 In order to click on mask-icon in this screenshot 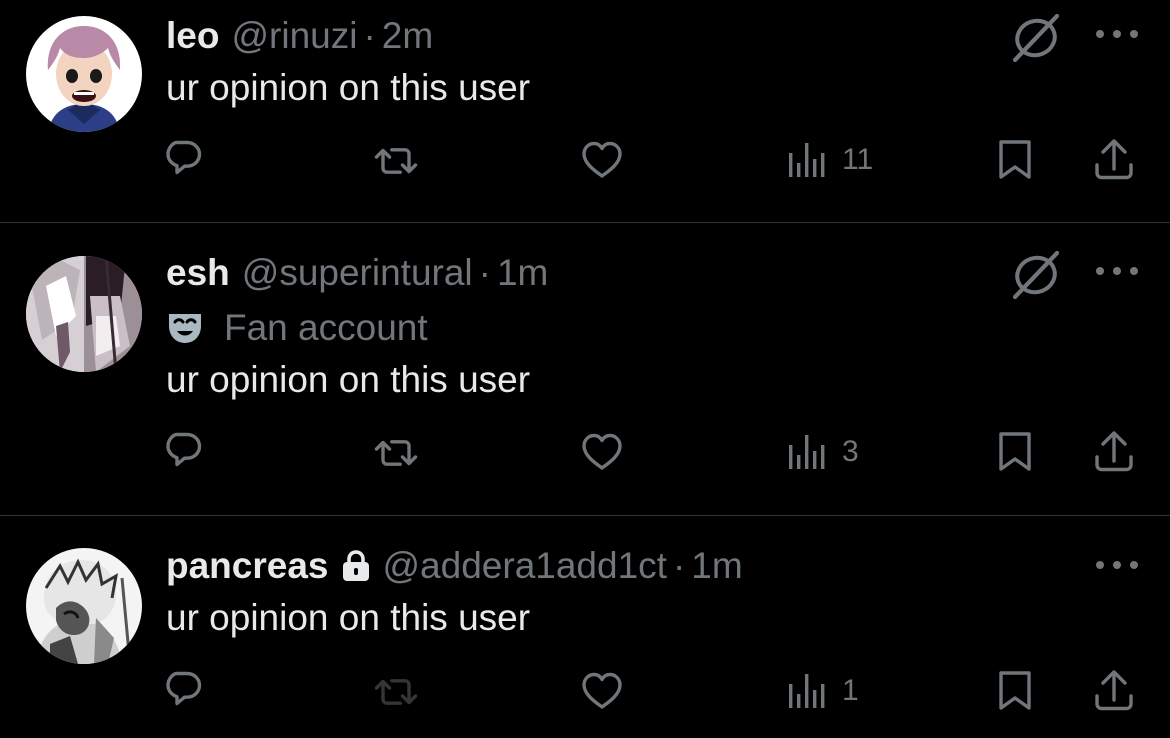, I will do `click(185, 328)`.